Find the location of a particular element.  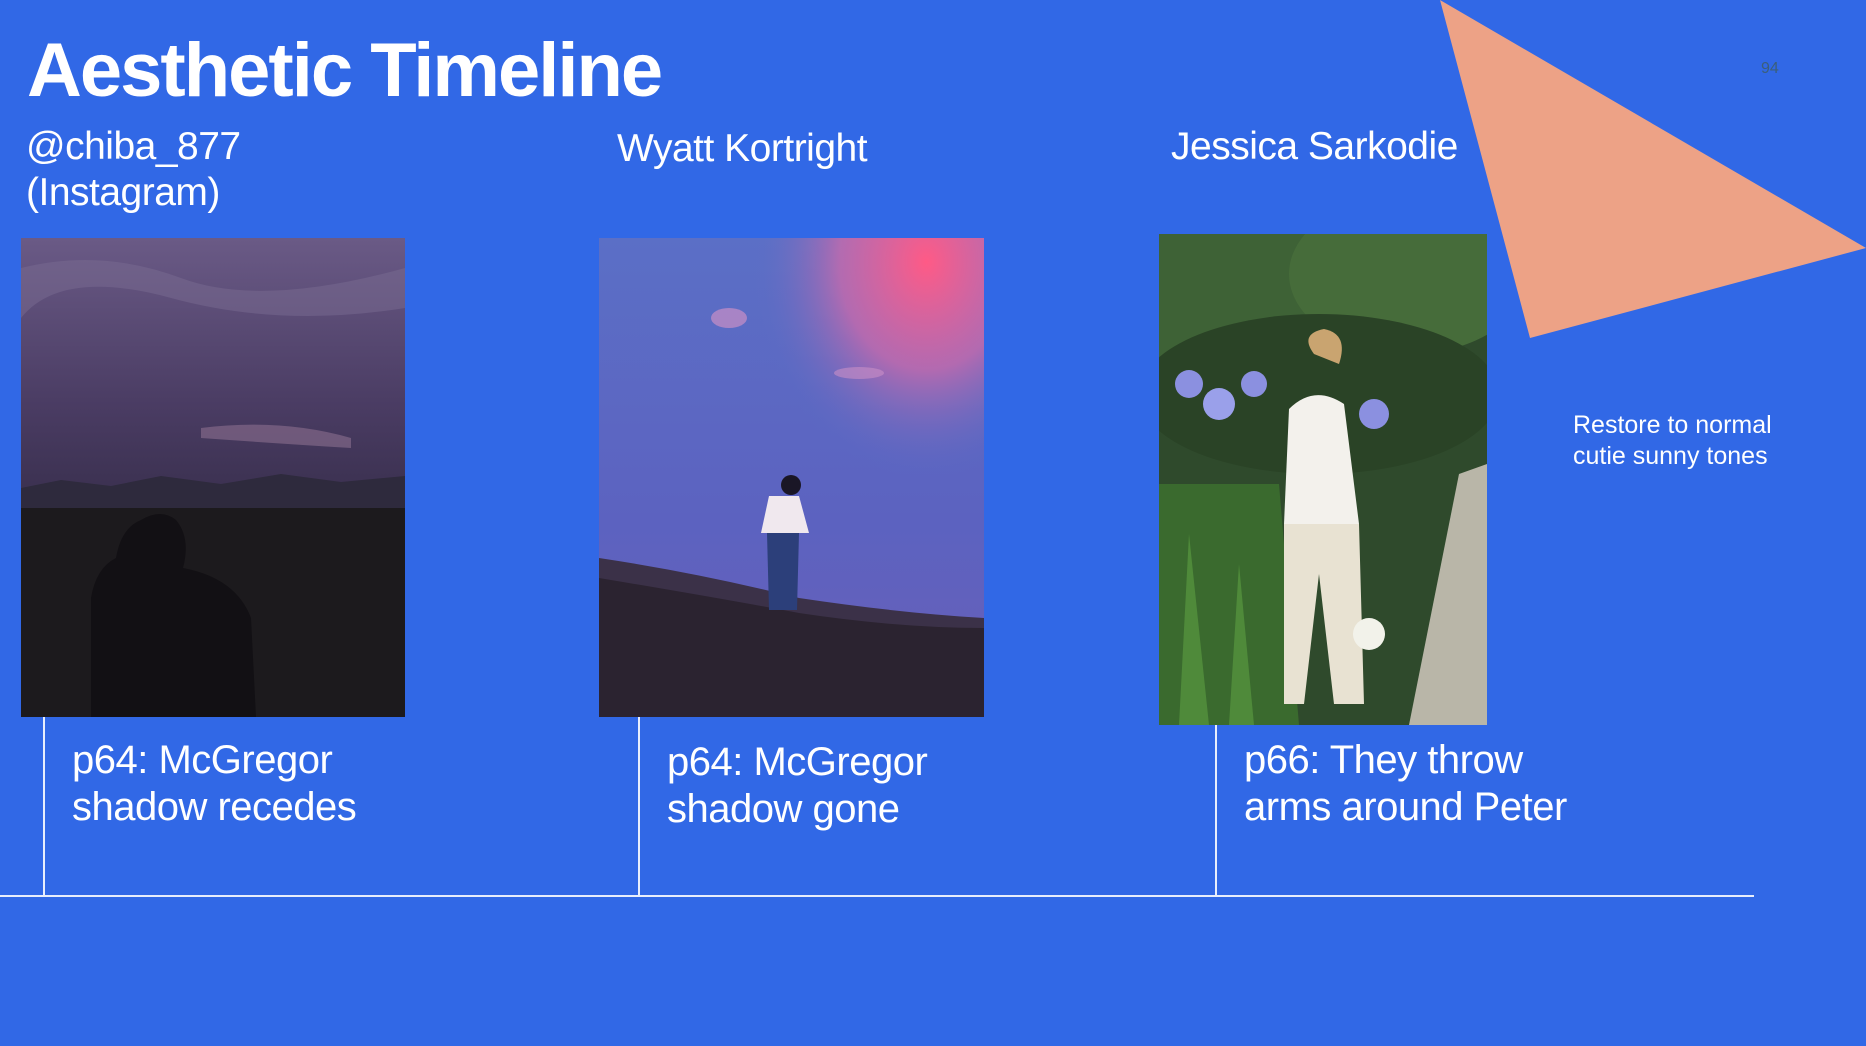

timeline-axis is located at coordinates (877, 896).